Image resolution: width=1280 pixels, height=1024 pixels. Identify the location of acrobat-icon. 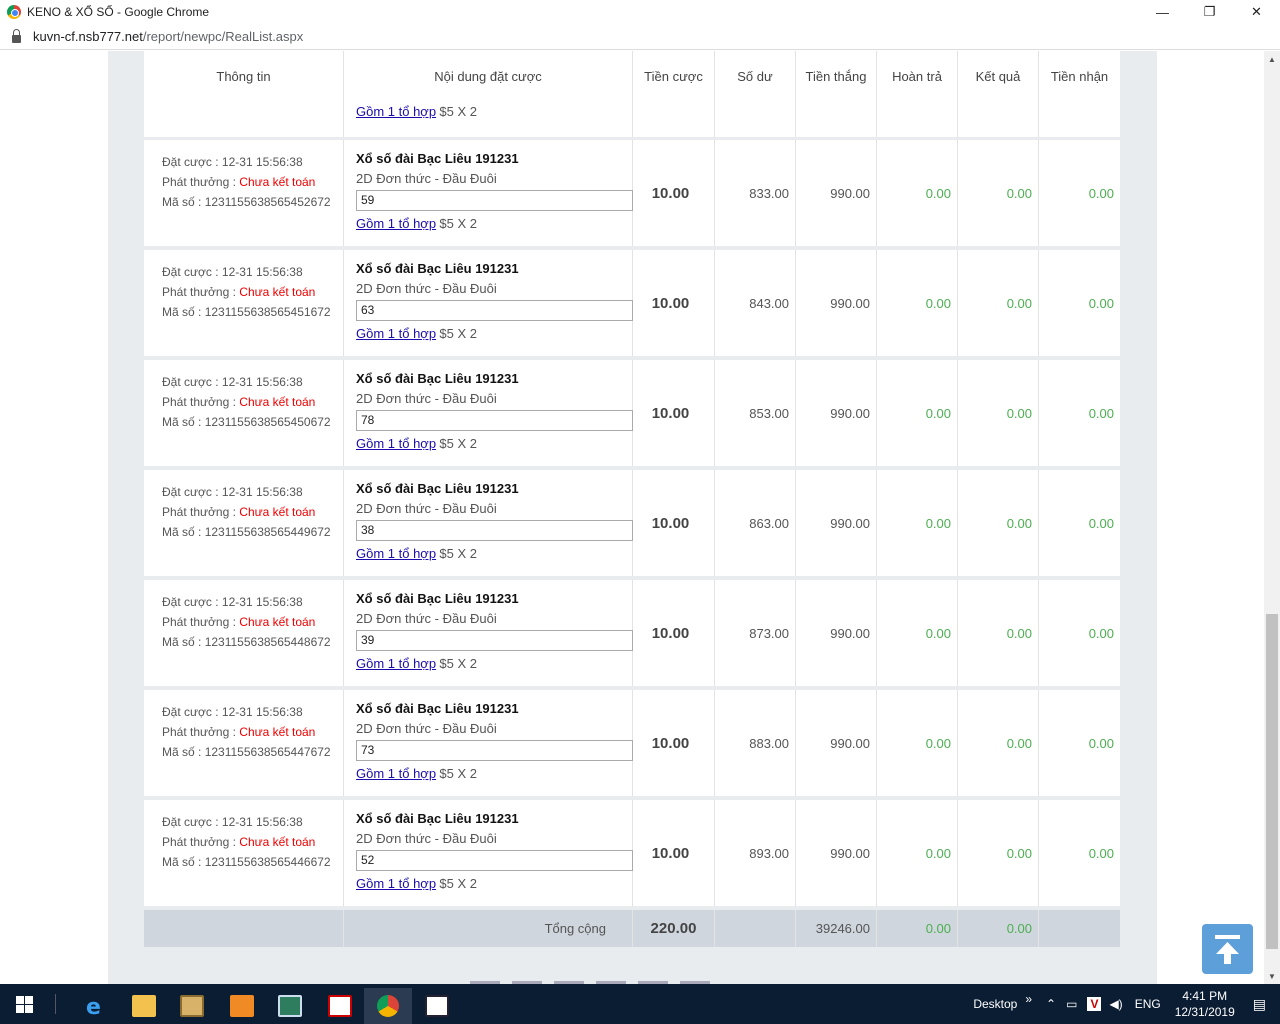
(340, 1006).